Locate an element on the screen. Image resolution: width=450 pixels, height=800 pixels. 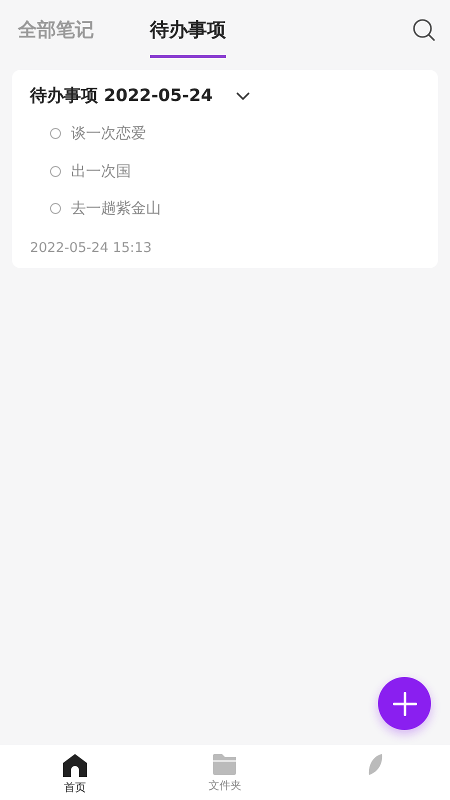
timestamp: 2022-05-24 15:13 is located at coordinates (91, 248).